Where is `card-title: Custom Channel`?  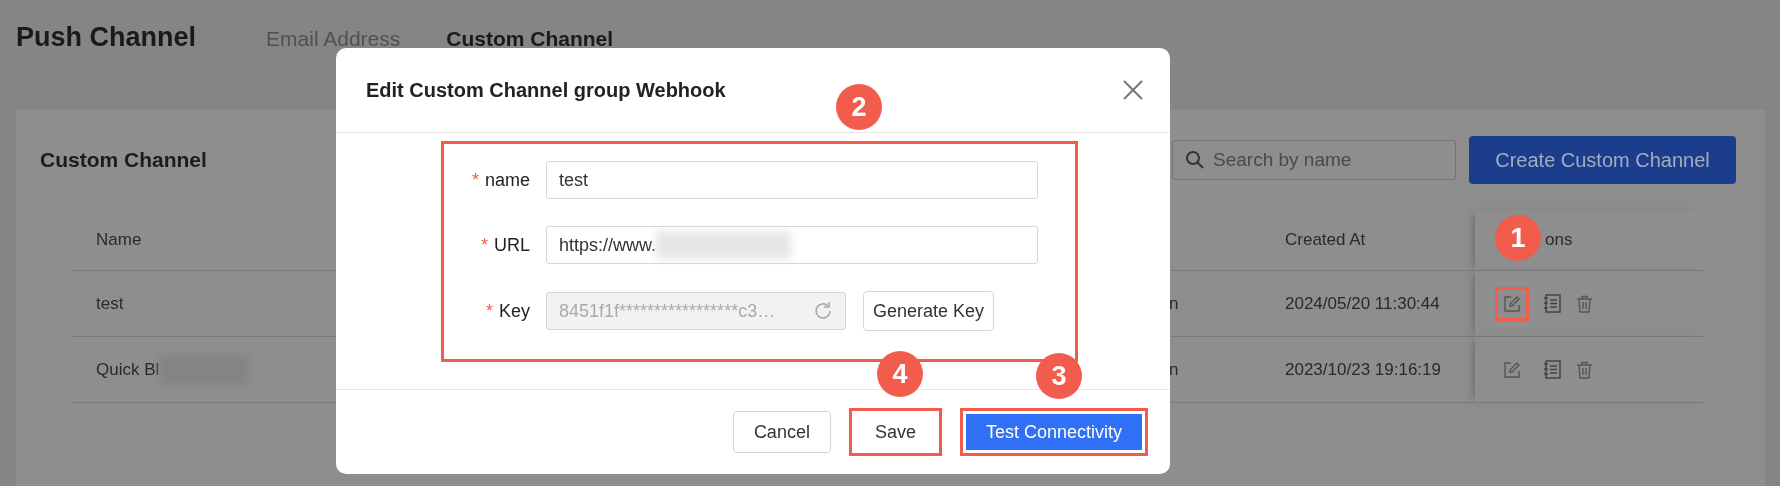
card-title: Custom Channel is located at coordinates (124, 160).